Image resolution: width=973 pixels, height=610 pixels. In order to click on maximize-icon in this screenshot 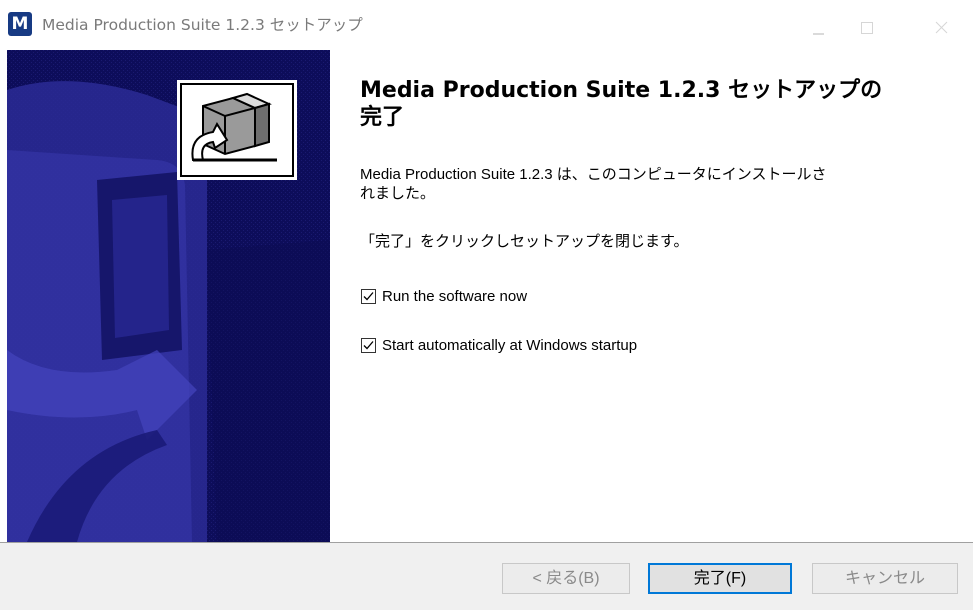, I will do `click(867, 28)`.